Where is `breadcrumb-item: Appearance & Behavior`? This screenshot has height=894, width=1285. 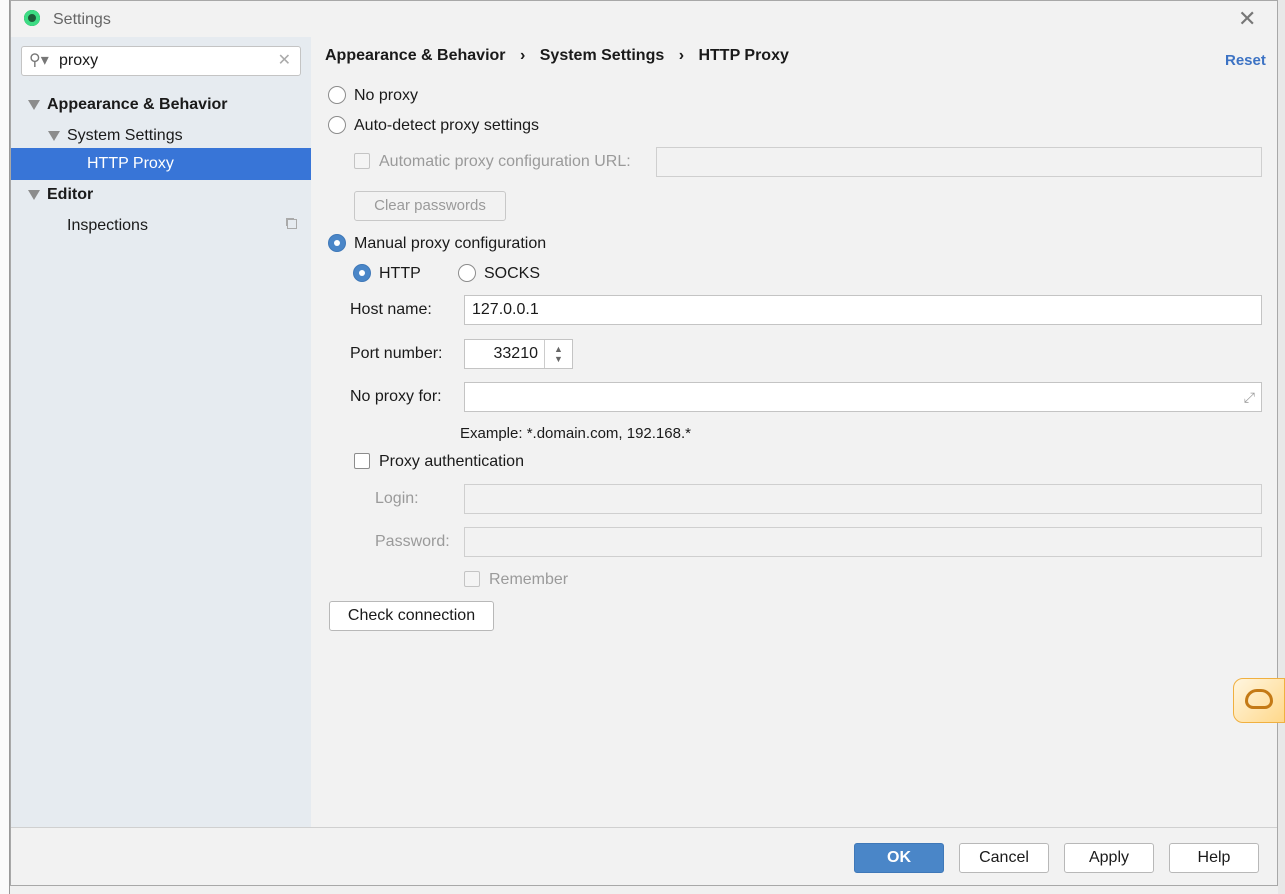 breadcrumb-item: Appearance & Behavior is located at coordinates (415, 55).